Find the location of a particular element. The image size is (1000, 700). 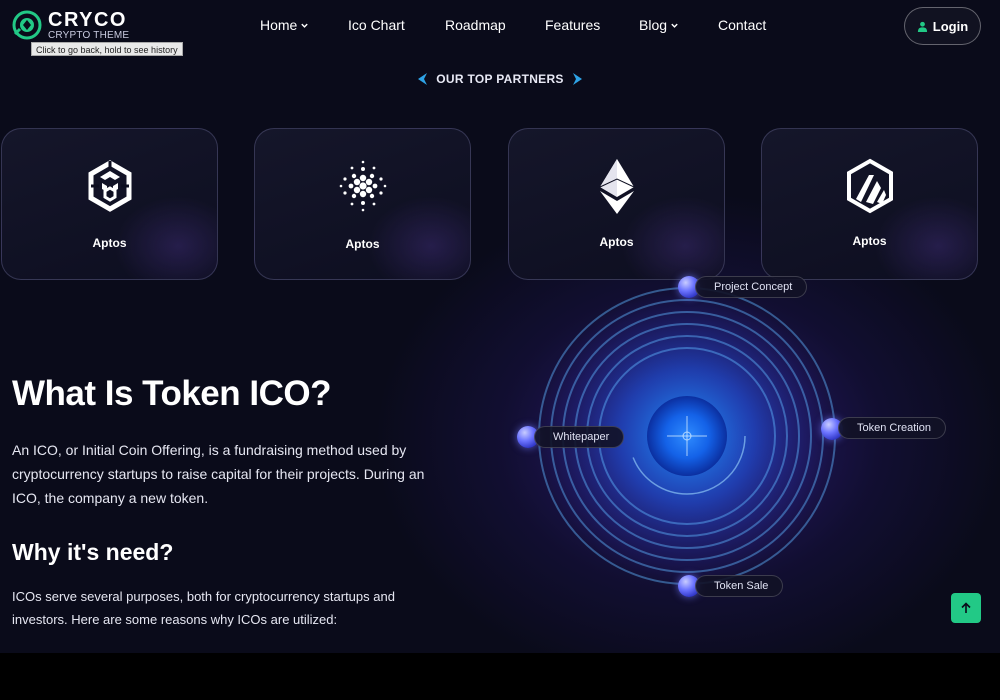

brand-logo: CRYCO CRYPTO THEME is located at coordinates (70, 25).